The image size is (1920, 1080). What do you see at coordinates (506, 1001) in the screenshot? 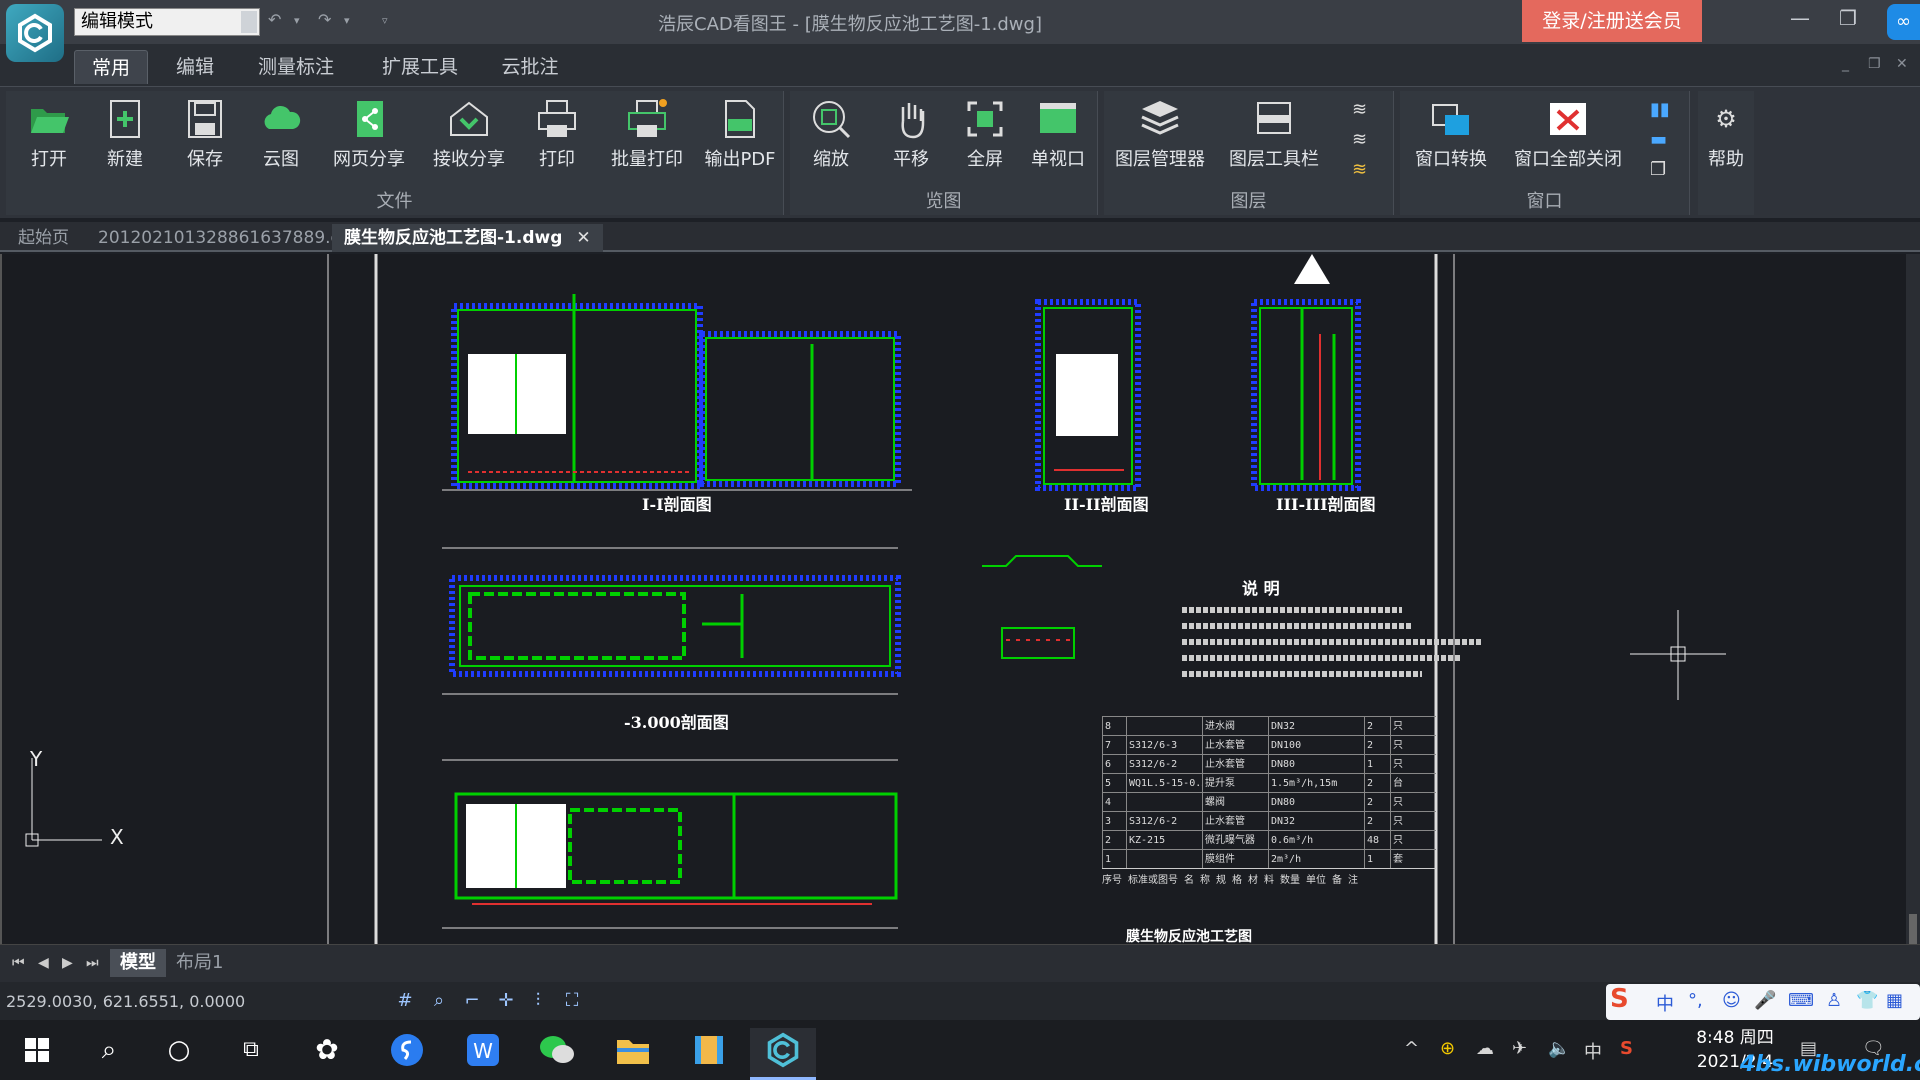
I see `snap-icon: ✛` at bounding box center [506, 1001].